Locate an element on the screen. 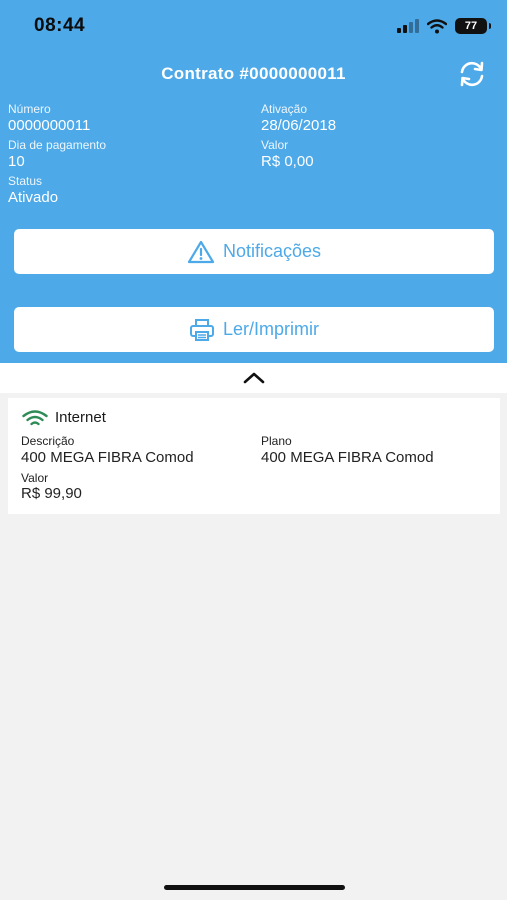 The image size is (507, 900). card-valor-label: Valor is located at coordinates (35, 478).